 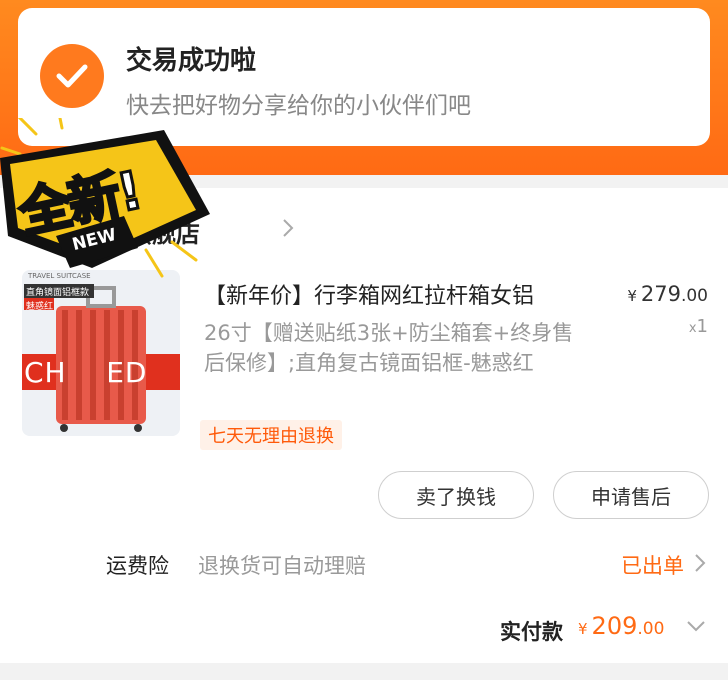 I want to click on return-policy-tag: 七天无理由退换, so click(x=271, y=435).